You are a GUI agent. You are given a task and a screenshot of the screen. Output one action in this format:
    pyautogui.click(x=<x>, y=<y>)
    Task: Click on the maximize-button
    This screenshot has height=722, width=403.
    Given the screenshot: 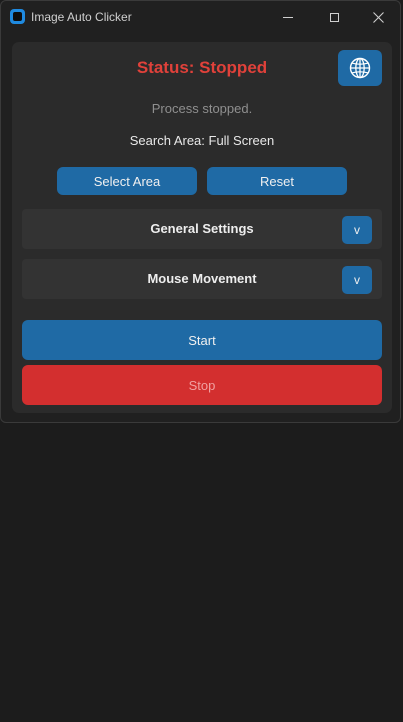 What is the action you would take?
    pyautogui.click(x=334, y=17)
    